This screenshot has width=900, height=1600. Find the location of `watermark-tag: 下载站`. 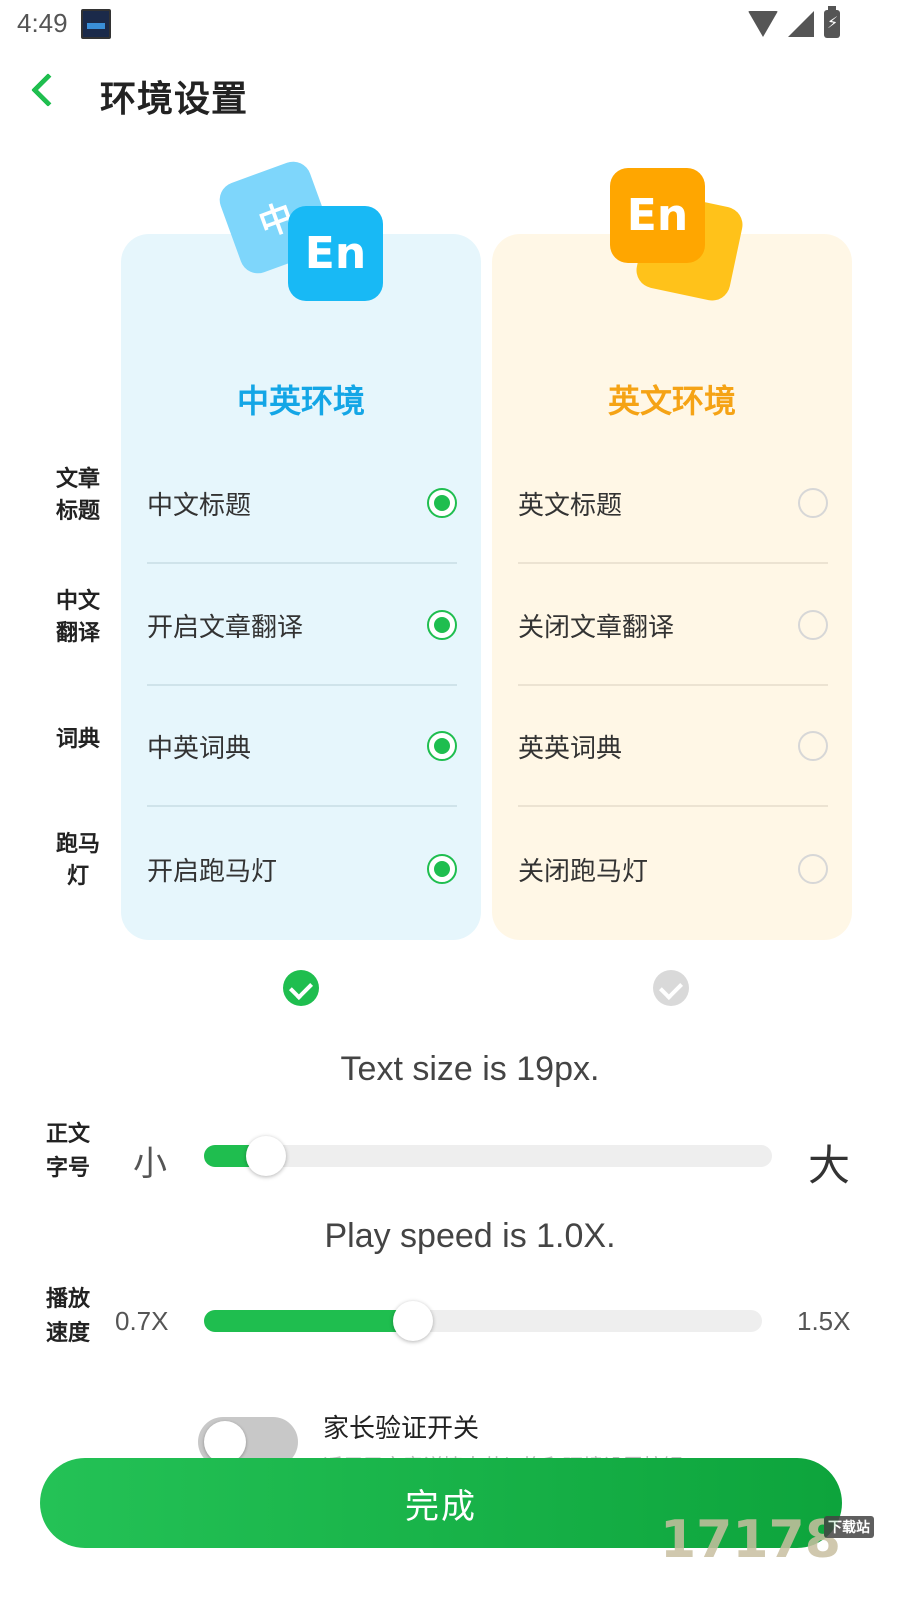

watermark-tag: 下载站 is located at coordinates (849, 1527).